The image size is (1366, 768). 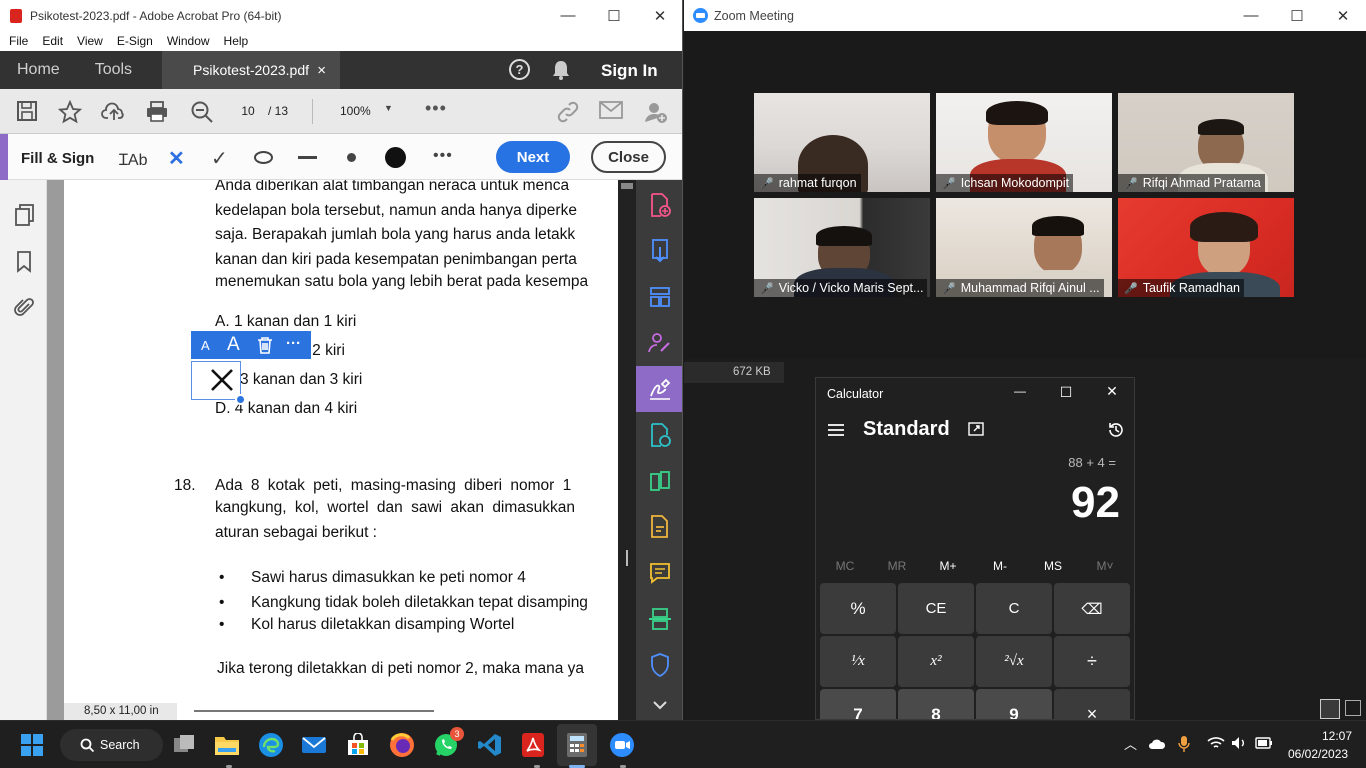 I want to click on participant-video-tile: 🎤 Taufik Ramadhan, so click(x=1206, y=247).